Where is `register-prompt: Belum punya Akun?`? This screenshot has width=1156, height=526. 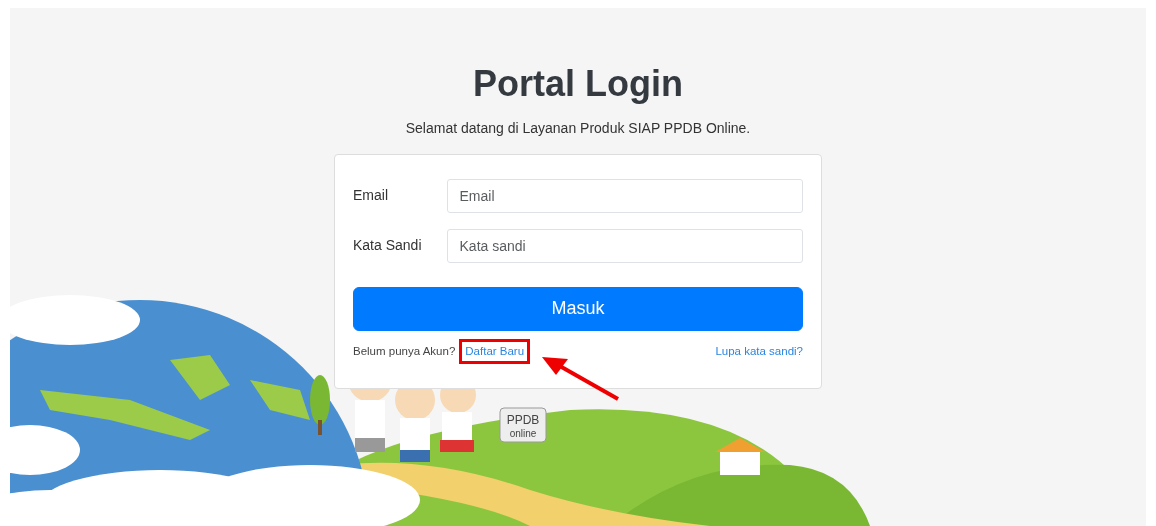
register-prompt: Belum punya Akun? is located at coordinates (404, 351).